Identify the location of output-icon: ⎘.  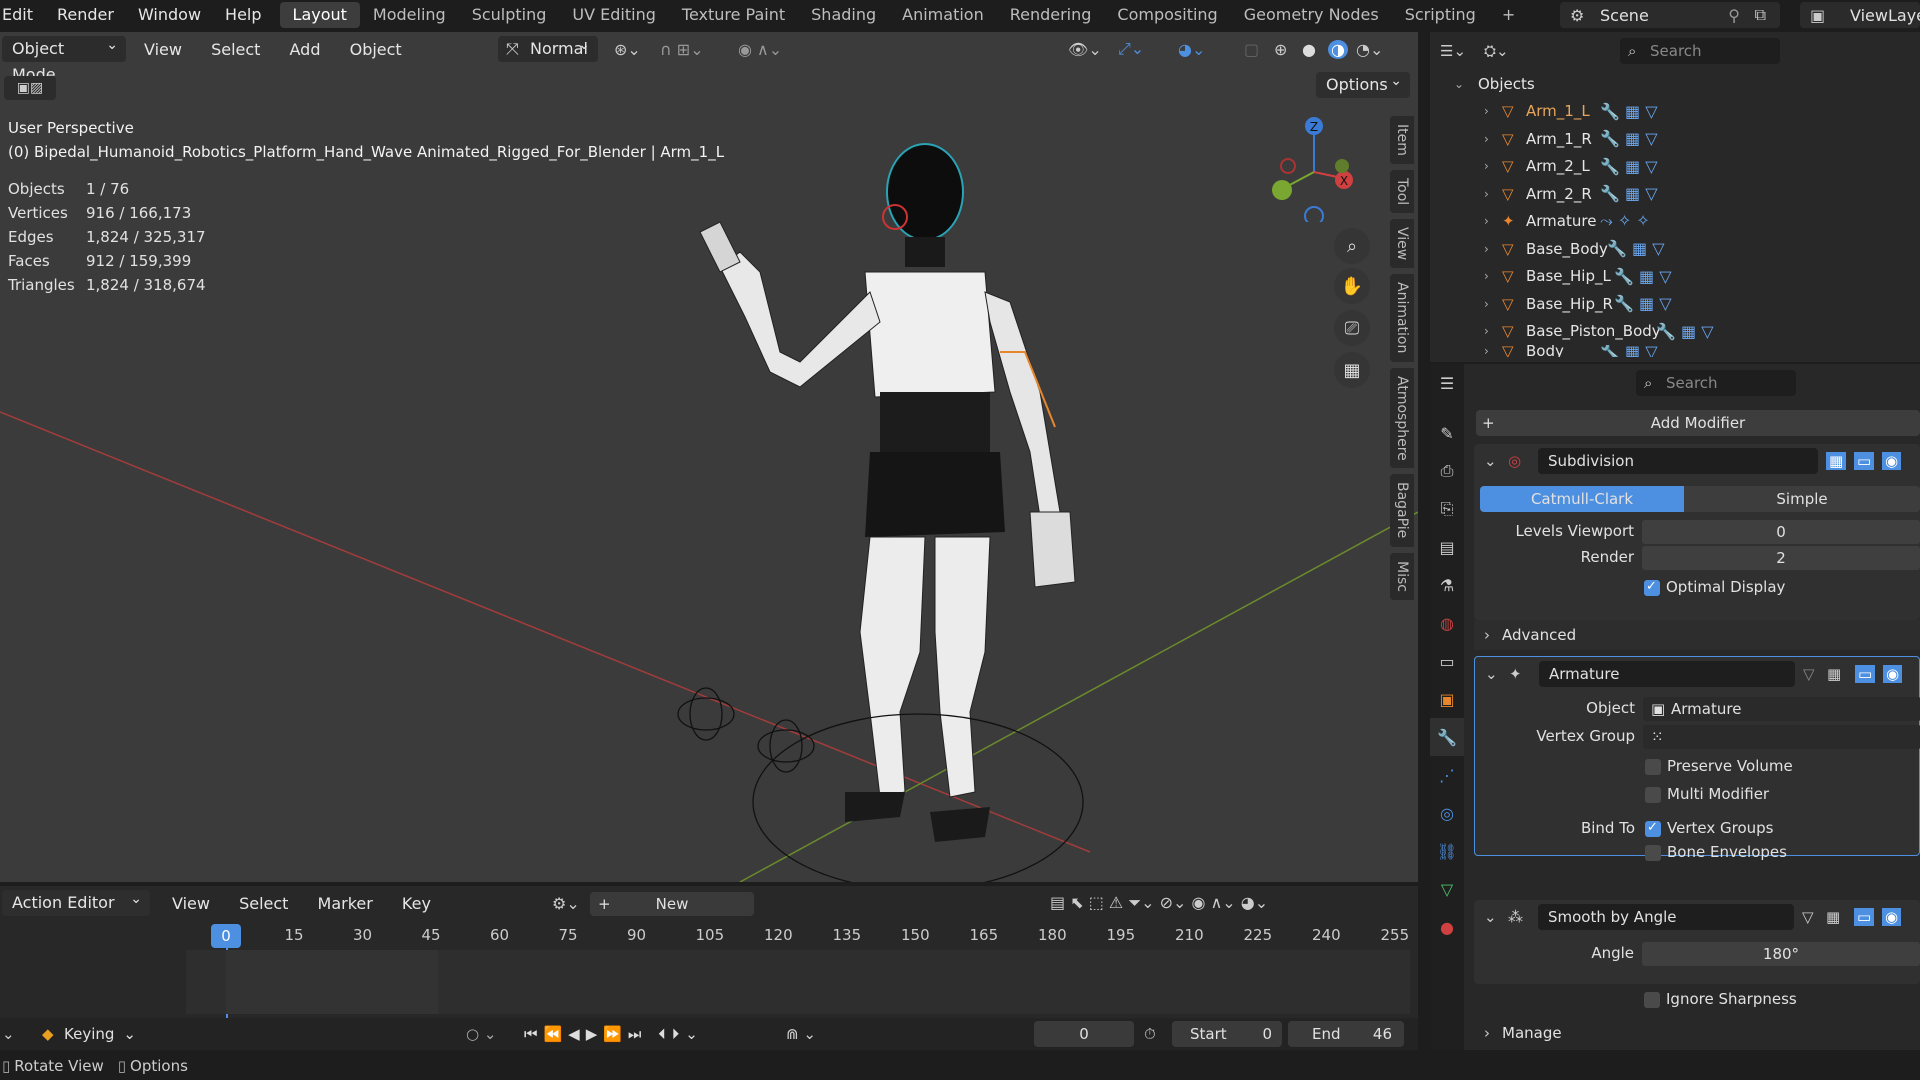
(1447, 509).